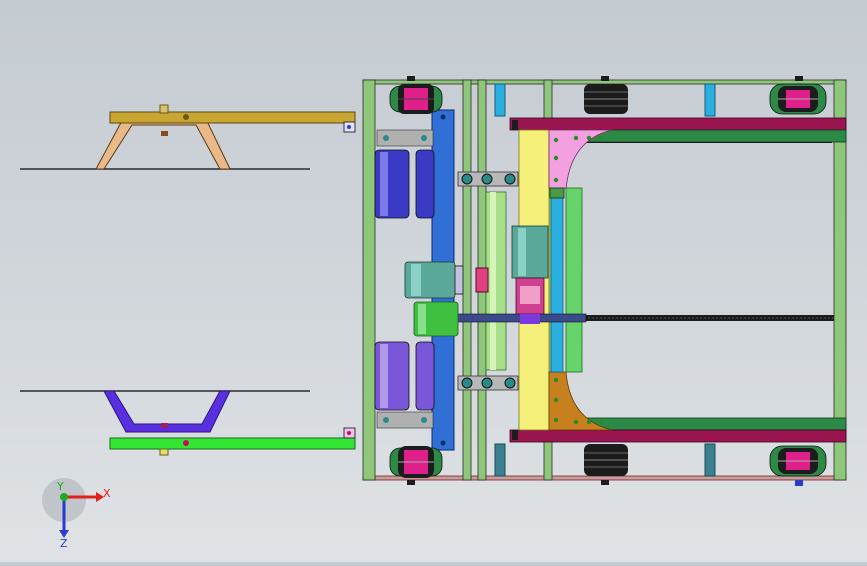 Image resolution: width=867 pixels, height=566 pixels. What do you see at coordinates (678, 124) in the screenshot?
I see `maroon-rail-top` at bounding box center [678, 124].